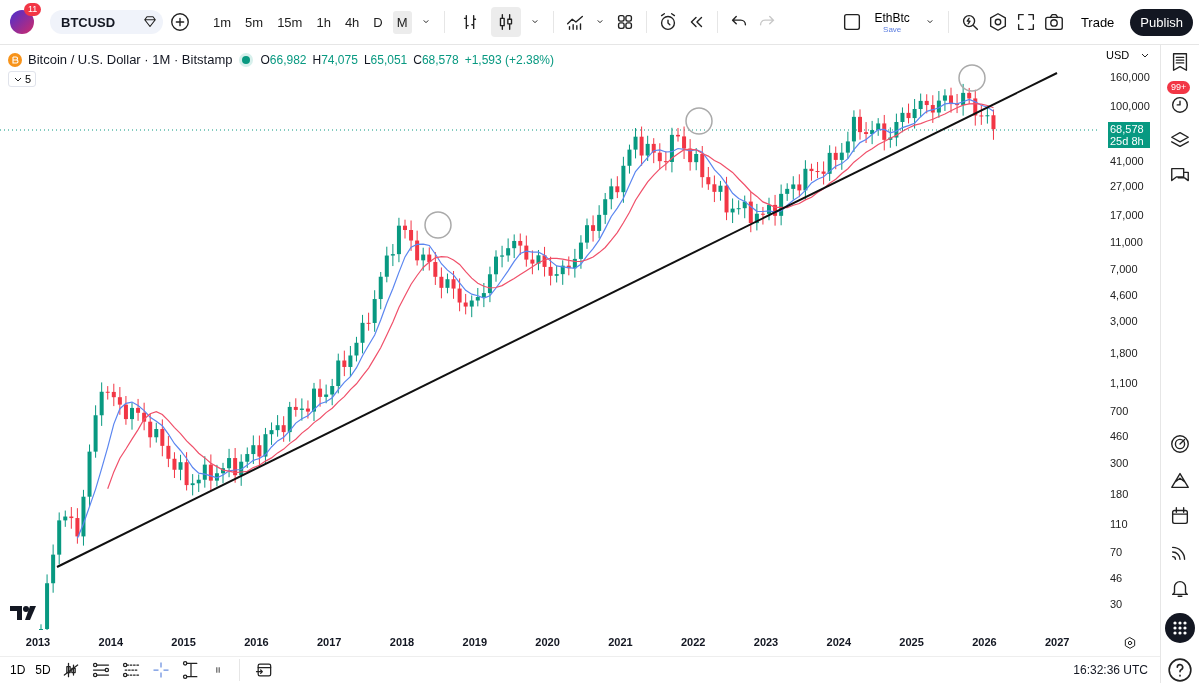 The image size is (1199, 683). What do you see at coordinates (323, 22) in the screenshot?
I see `timeframe-tab: 1h` at bounding box center [323, 22].